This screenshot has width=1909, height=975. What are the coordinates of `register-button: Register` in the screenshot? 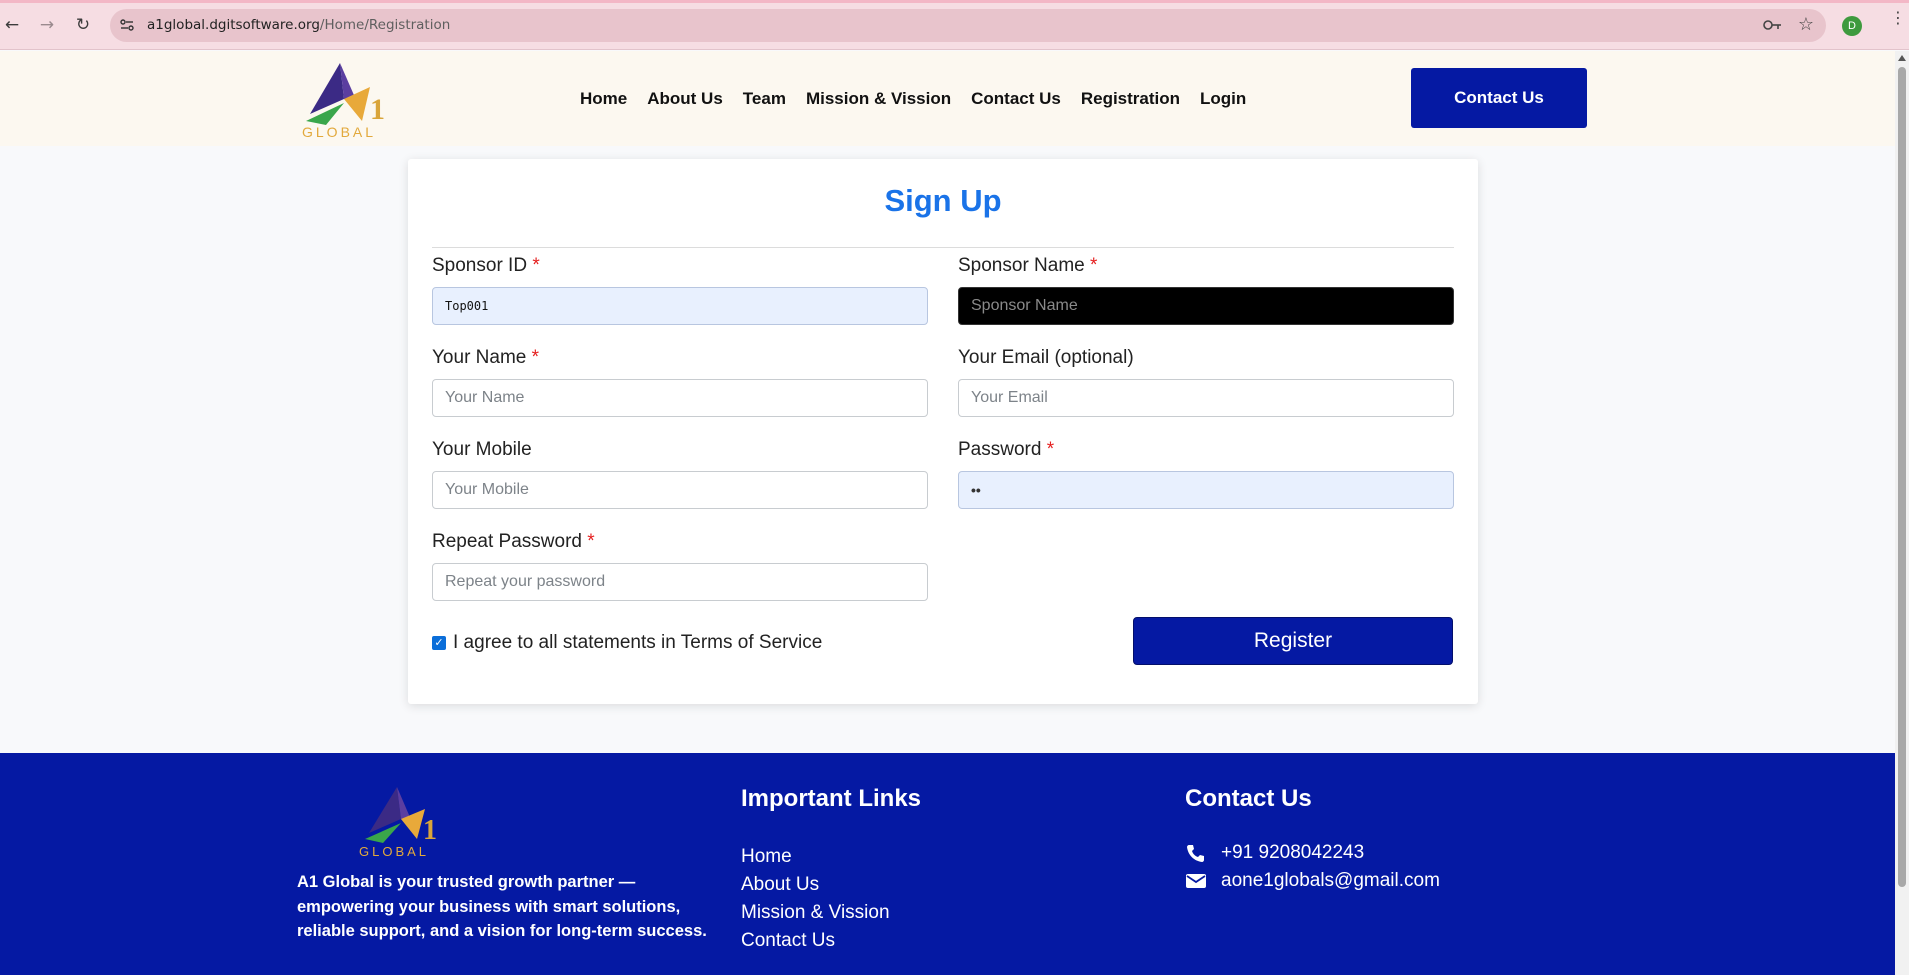 It's located at (1293, 641).